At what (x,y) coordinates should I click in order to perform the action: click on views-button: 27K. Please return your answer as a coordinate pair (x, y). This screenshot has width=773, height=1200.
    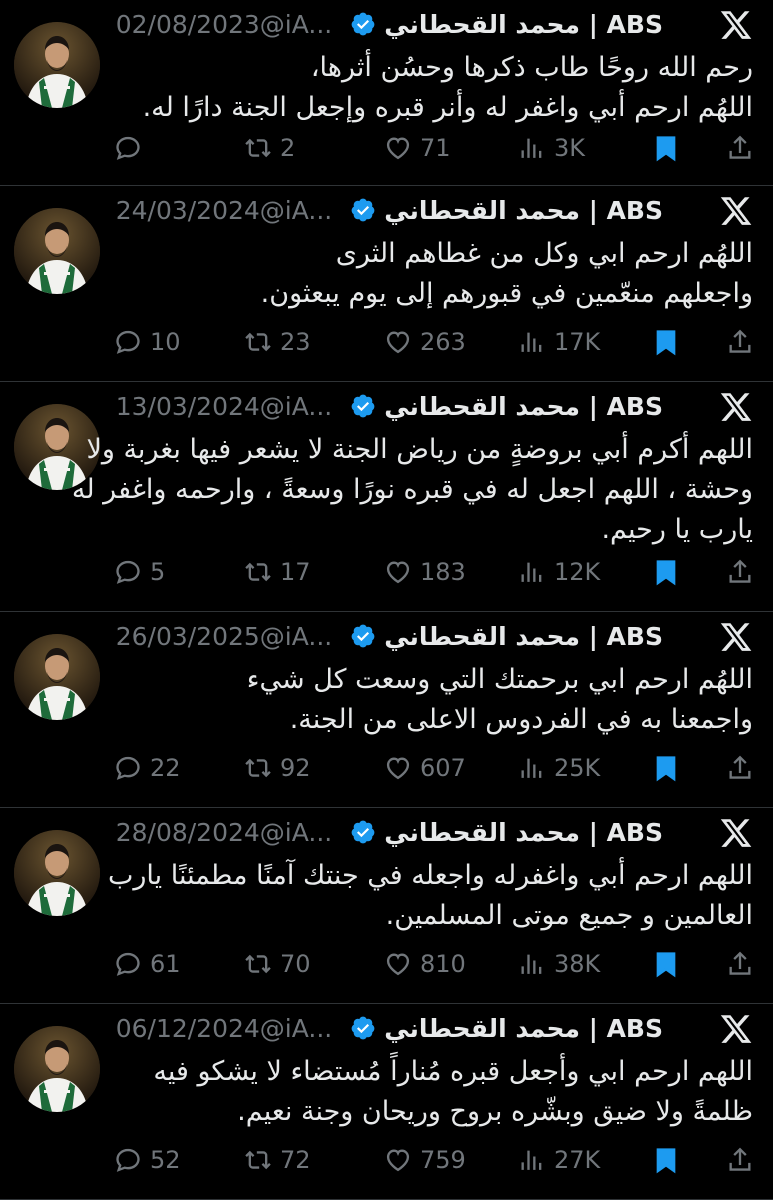
    Looking at the image, I should click on (559, 1160).